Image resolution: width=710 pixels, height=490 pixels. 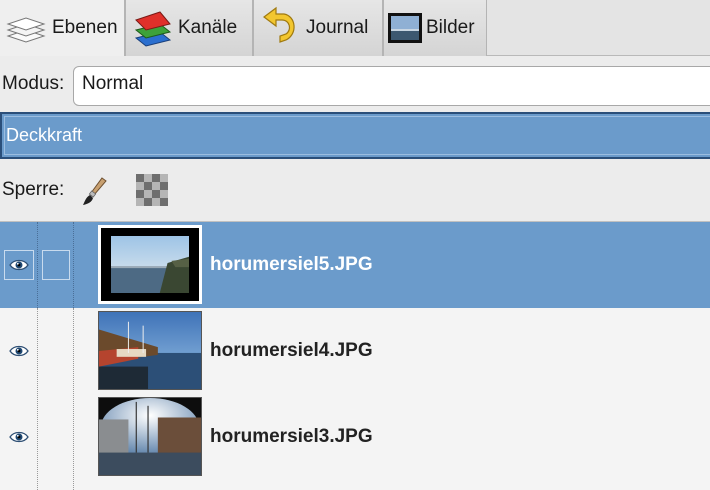 What do you see at coordinates (291, 350) in the screenshot?
I see `layer-name: horumersiel4.JPG` at bounding box center [291, 350].